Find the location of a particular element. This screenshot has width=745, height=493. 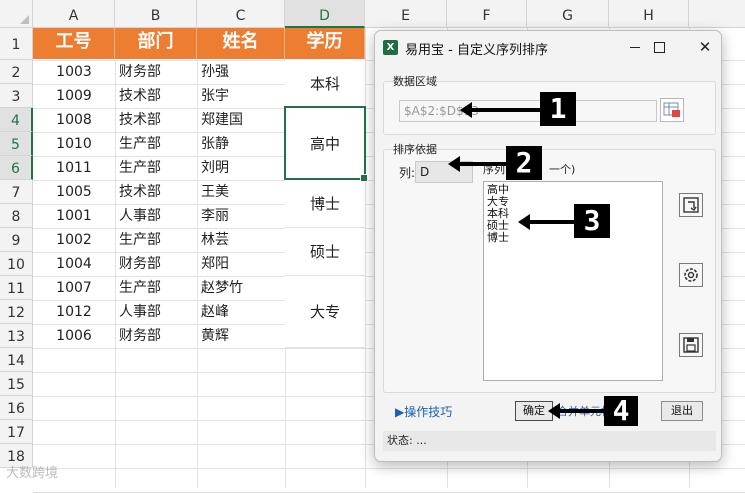

tips-link: ▶操作技巧 is located at coordinates (423, 411).